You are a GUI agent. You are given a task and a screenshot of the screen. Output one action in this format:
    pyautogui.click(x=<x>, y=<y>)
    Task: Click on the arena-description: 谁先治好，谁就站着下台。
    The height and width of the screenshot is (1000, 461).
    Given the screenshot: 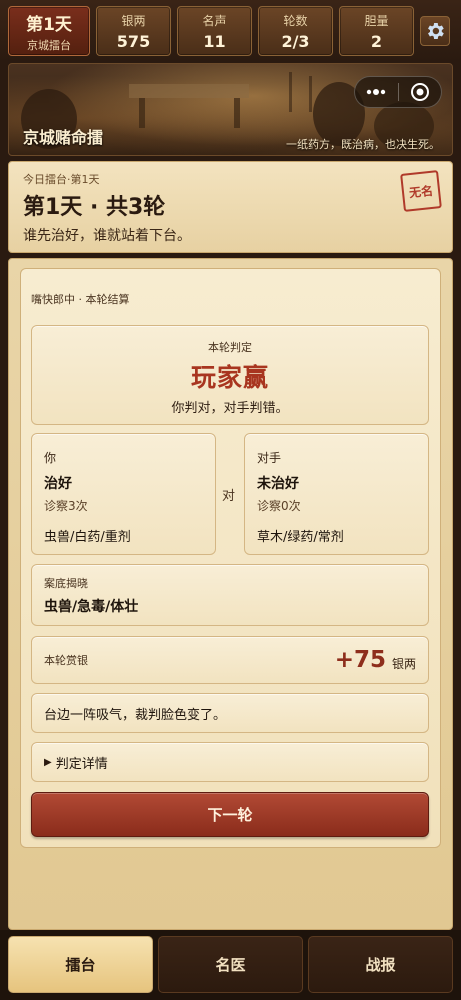 What is the action you would take?
    pyautogui.click(x=107, y=236)
    